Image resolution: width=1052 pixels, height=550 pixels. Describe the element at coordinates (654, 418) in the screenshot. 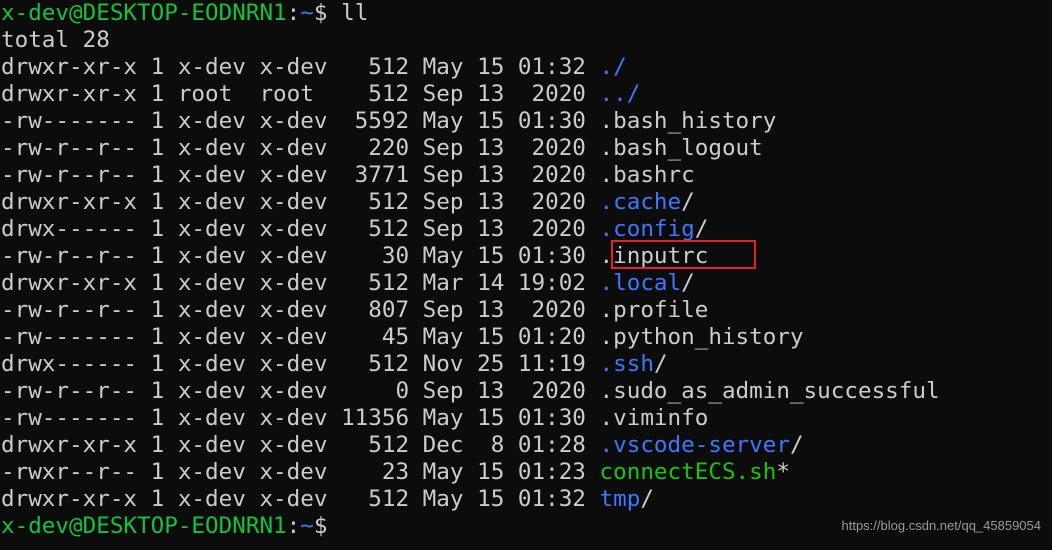

I see `entry-name: .viminfo` at that location.